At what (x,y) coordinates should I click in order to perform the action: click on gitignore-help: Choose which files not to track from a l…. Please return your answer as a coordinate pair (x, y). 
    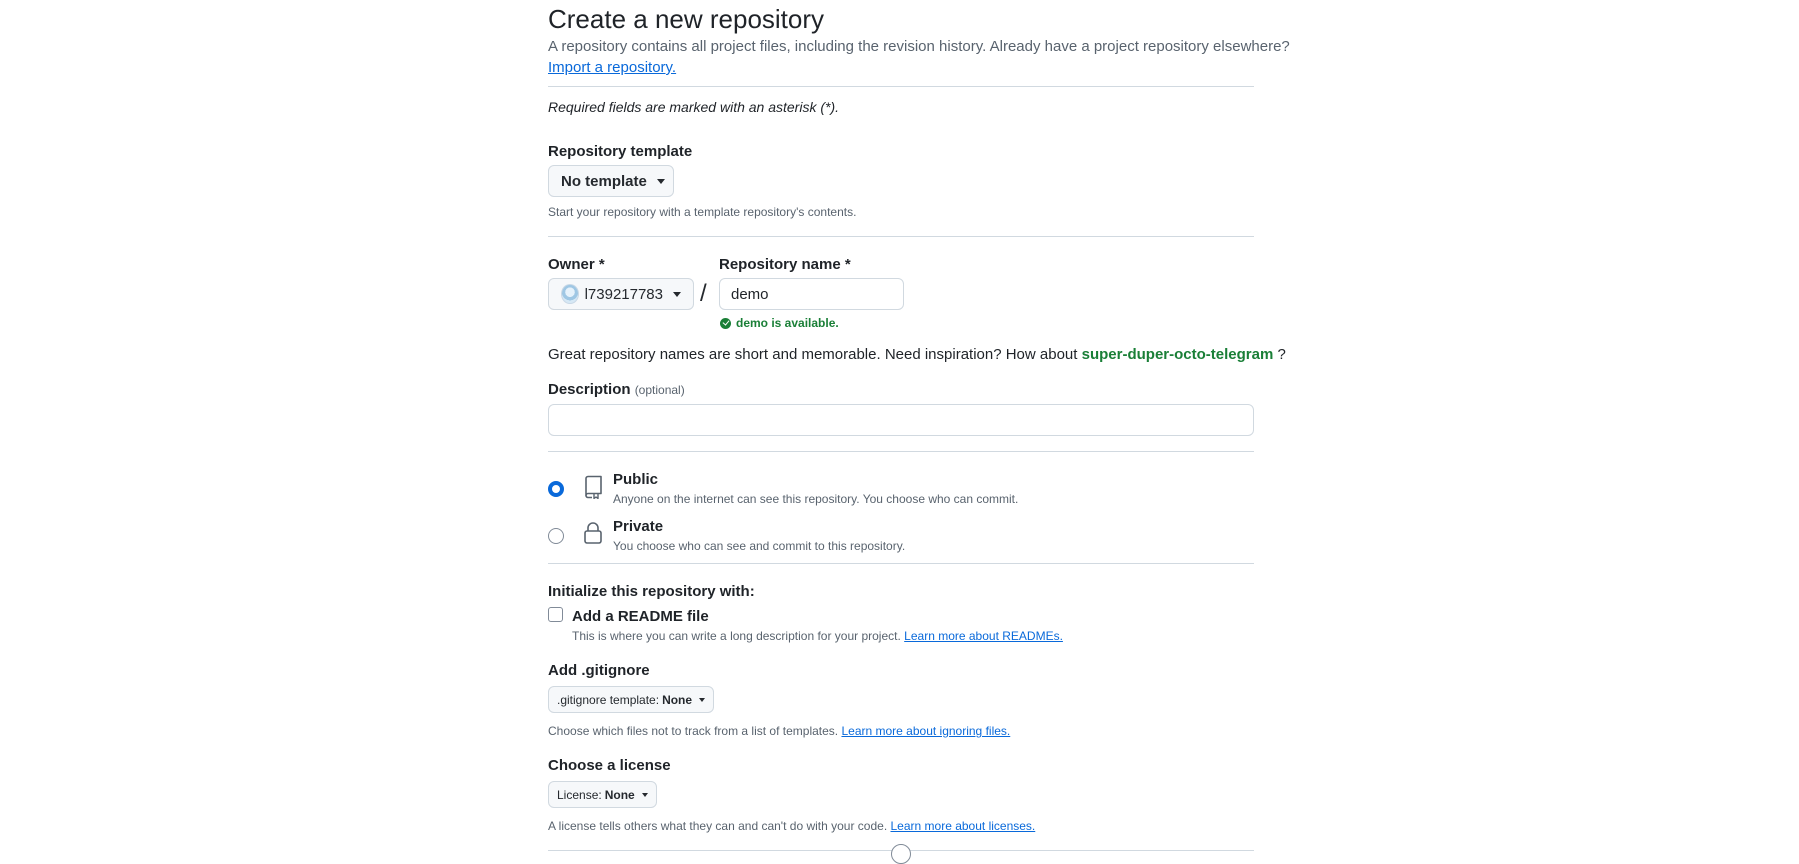
    Looking at the image, I should click on (779, 731).